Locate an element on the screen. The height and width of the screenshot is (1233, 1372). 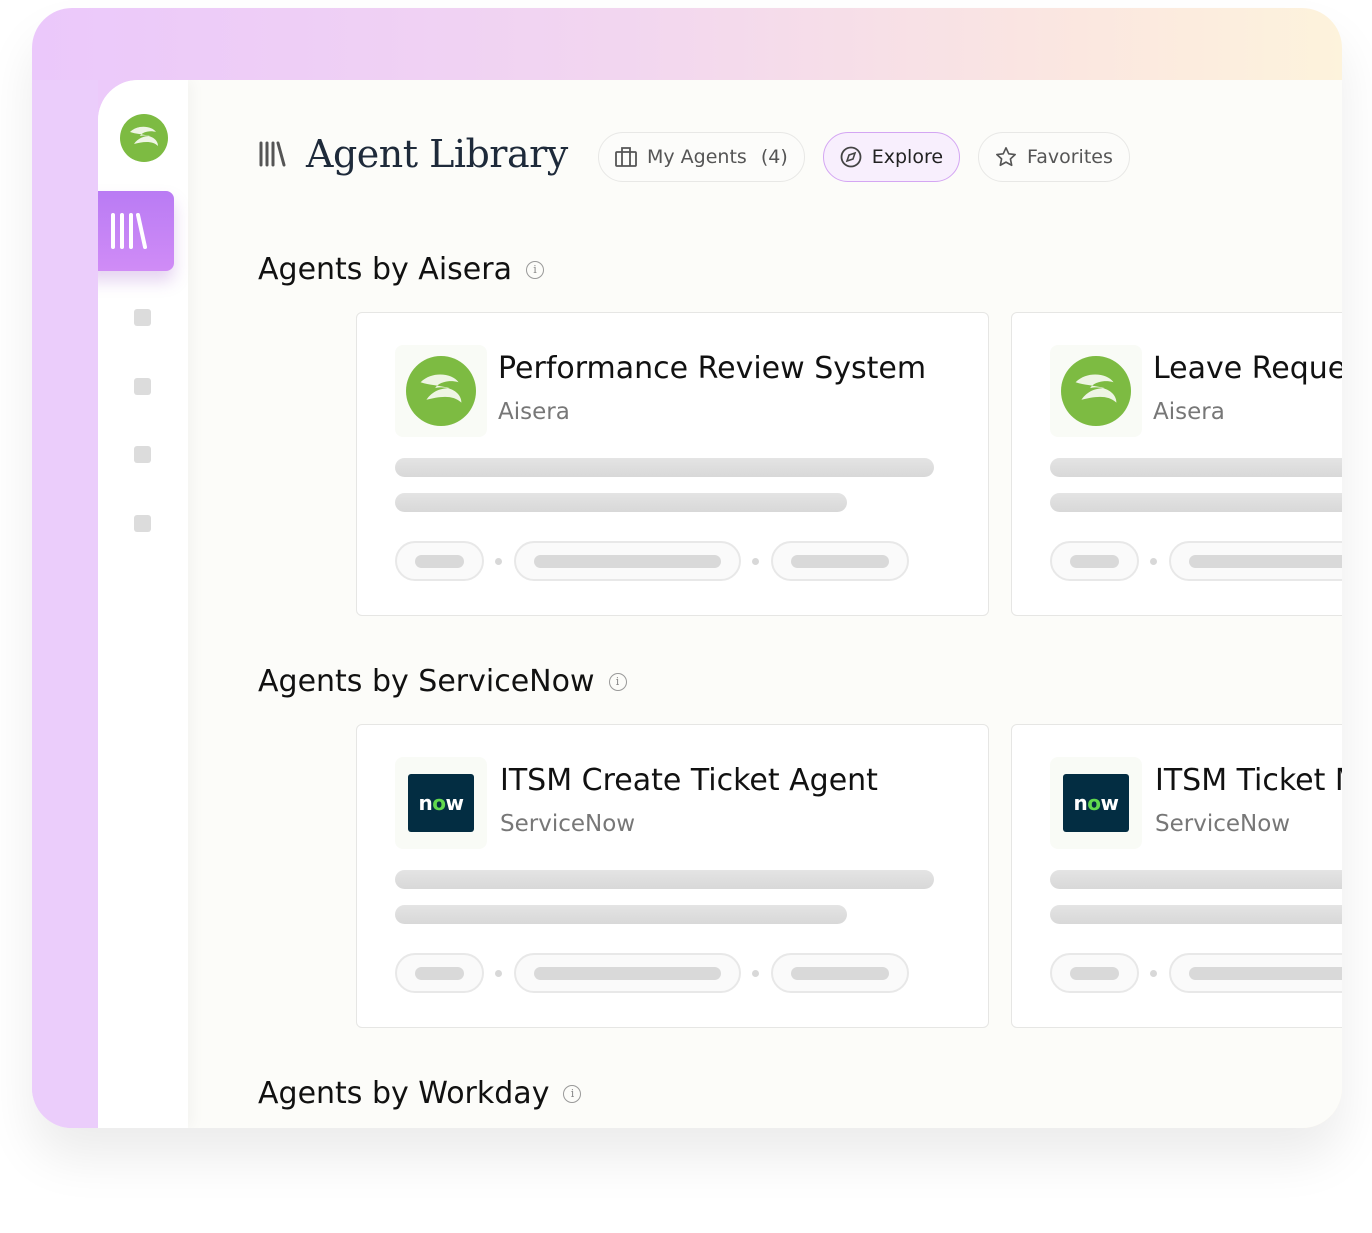
agent-card: Performance Review System Aisera is located at coordinates (672, 464).